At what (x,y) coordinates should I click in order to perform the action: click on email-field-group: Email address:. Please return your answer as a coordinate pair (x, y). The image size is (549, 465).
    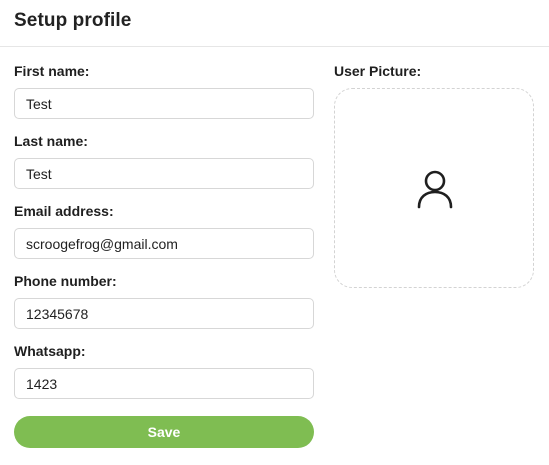
    Looking at the image, I should click on (164, 230).